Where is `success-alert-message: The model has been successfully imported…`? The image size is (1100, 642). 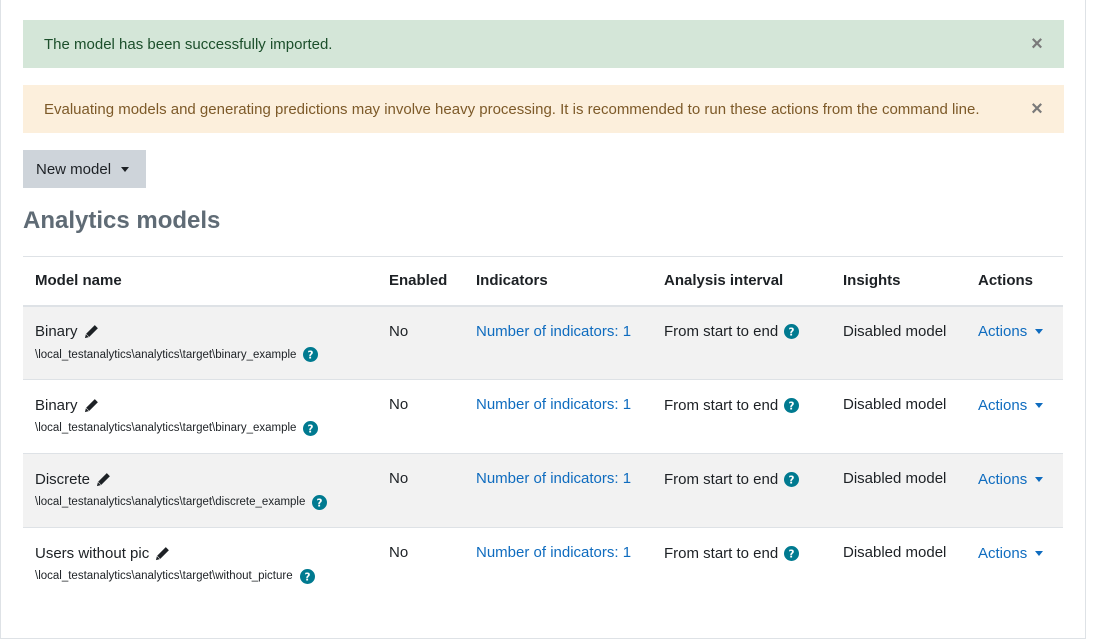 success-alert-message: The model has been successfully imported… is located at coordinates (188, 44).